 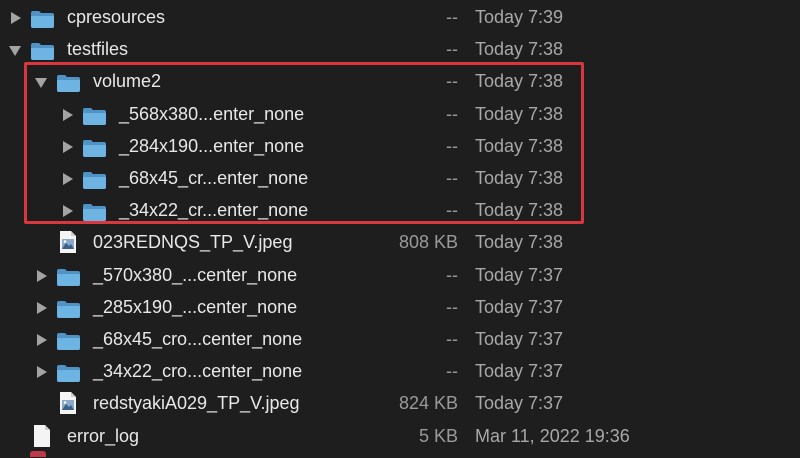 I want to click on item-size: 808 KB, so click(x=428, y=242).